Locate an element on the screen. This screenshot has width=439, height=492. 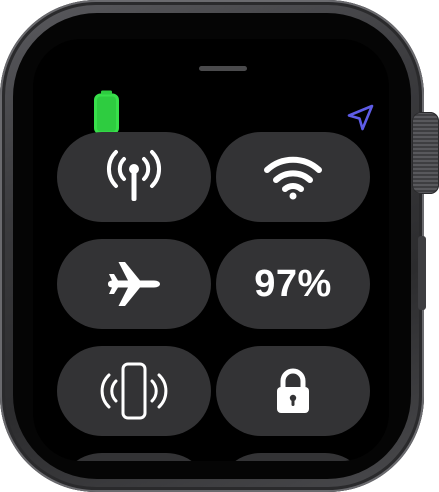
location-arrow-icon is located at coordinates (360, 117).